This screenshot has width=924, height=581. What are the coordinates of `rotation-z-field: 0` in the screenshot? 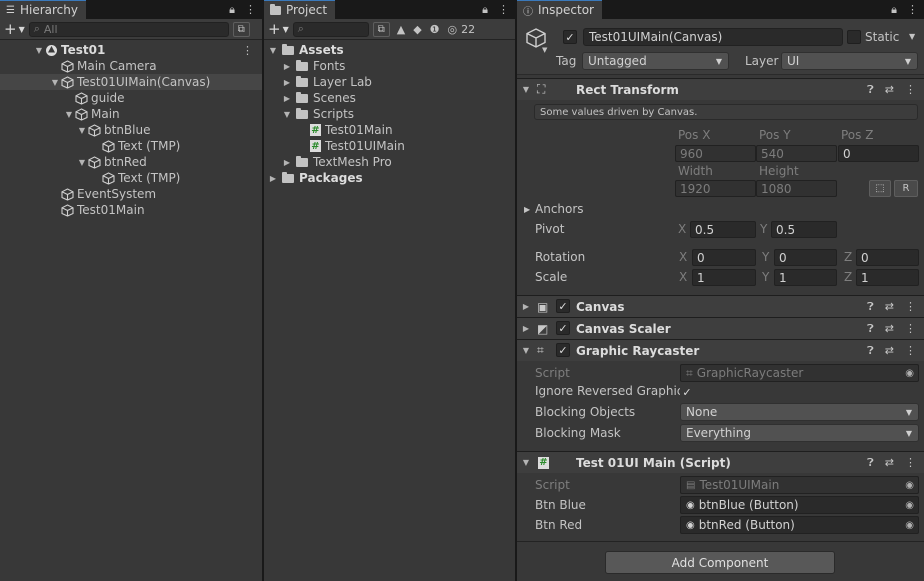 It's located at (887, 257).